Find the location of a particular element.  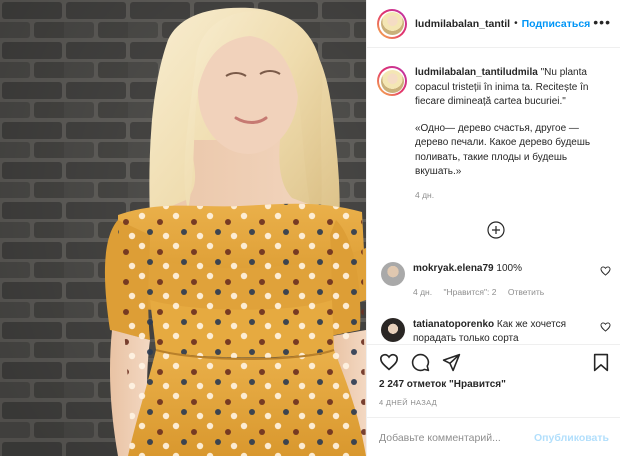

caption-username: ludmilabalan_tantiludmila is located at coordinates (476, 72).